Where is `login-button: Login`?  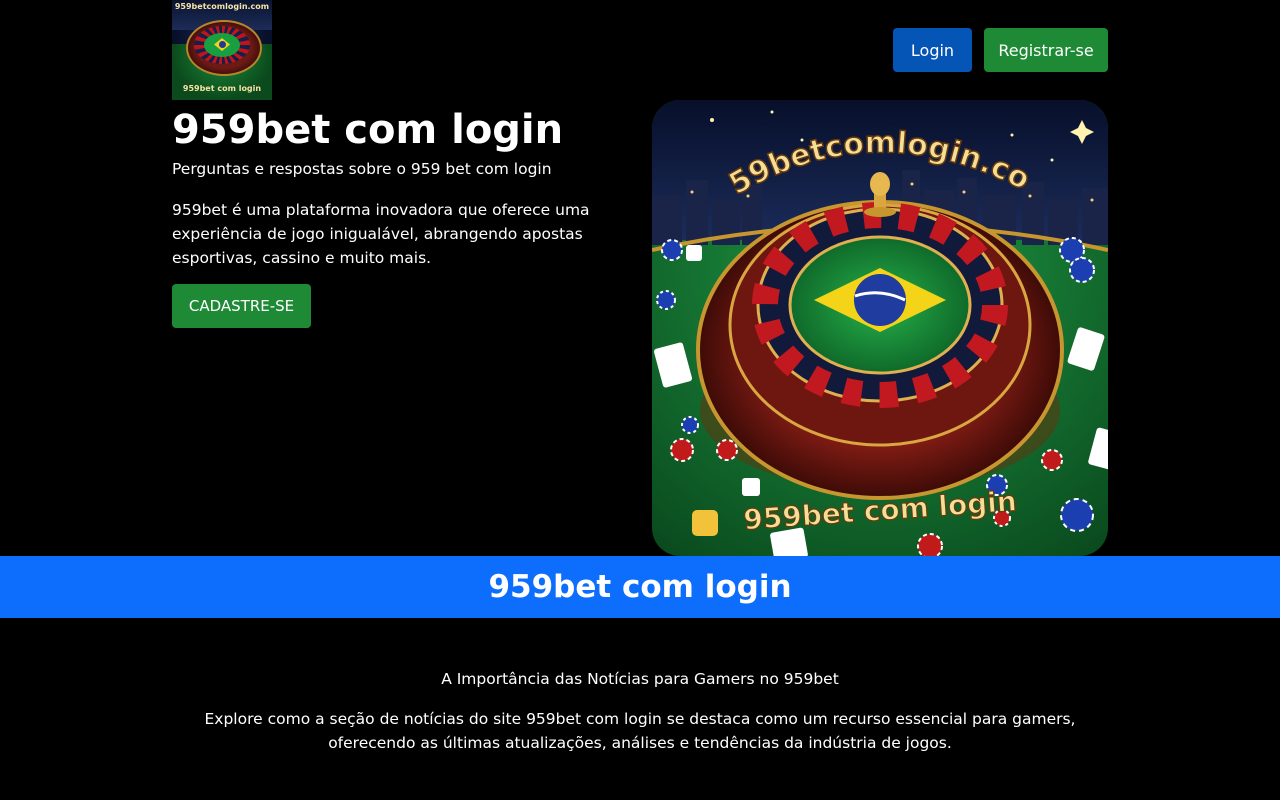
login-button: Login is located at coordinates (932, 50).